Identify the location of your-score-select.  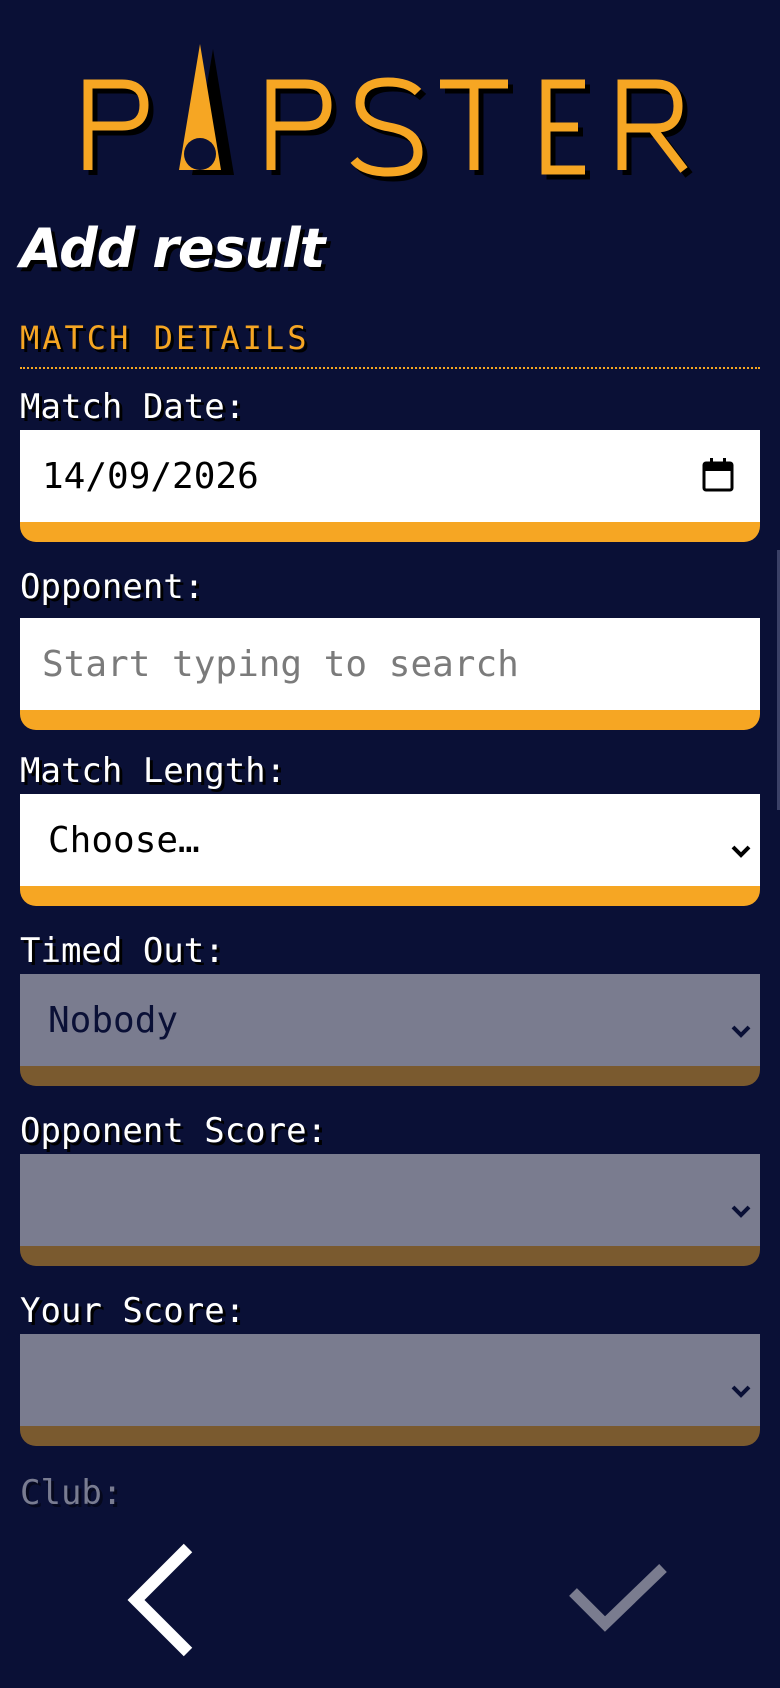
(390, 1390).